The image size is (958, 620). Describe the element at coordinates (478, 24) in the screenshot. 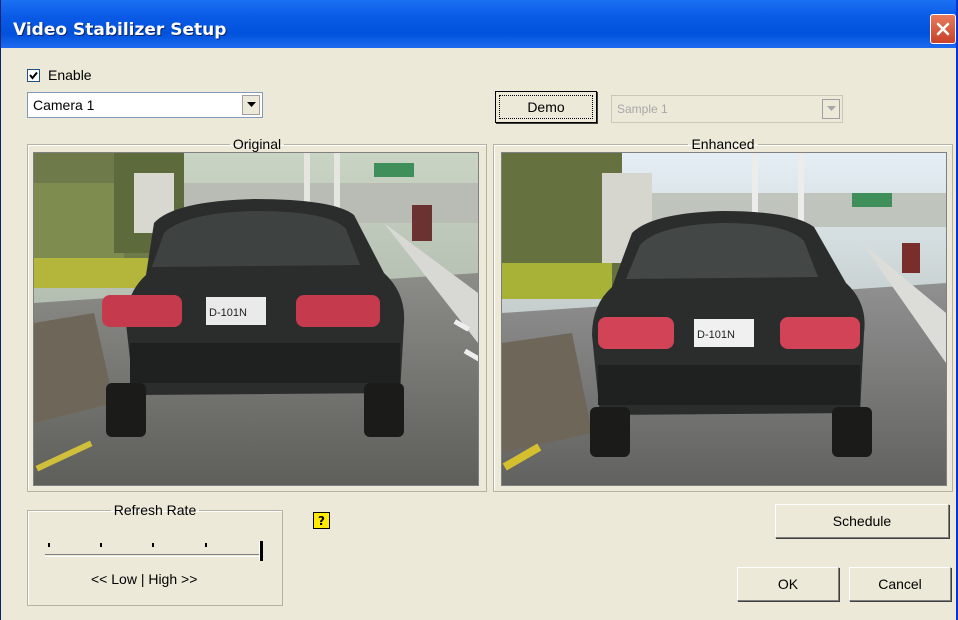

I see `title-bar: Video Stabilizer Setup` at that location.